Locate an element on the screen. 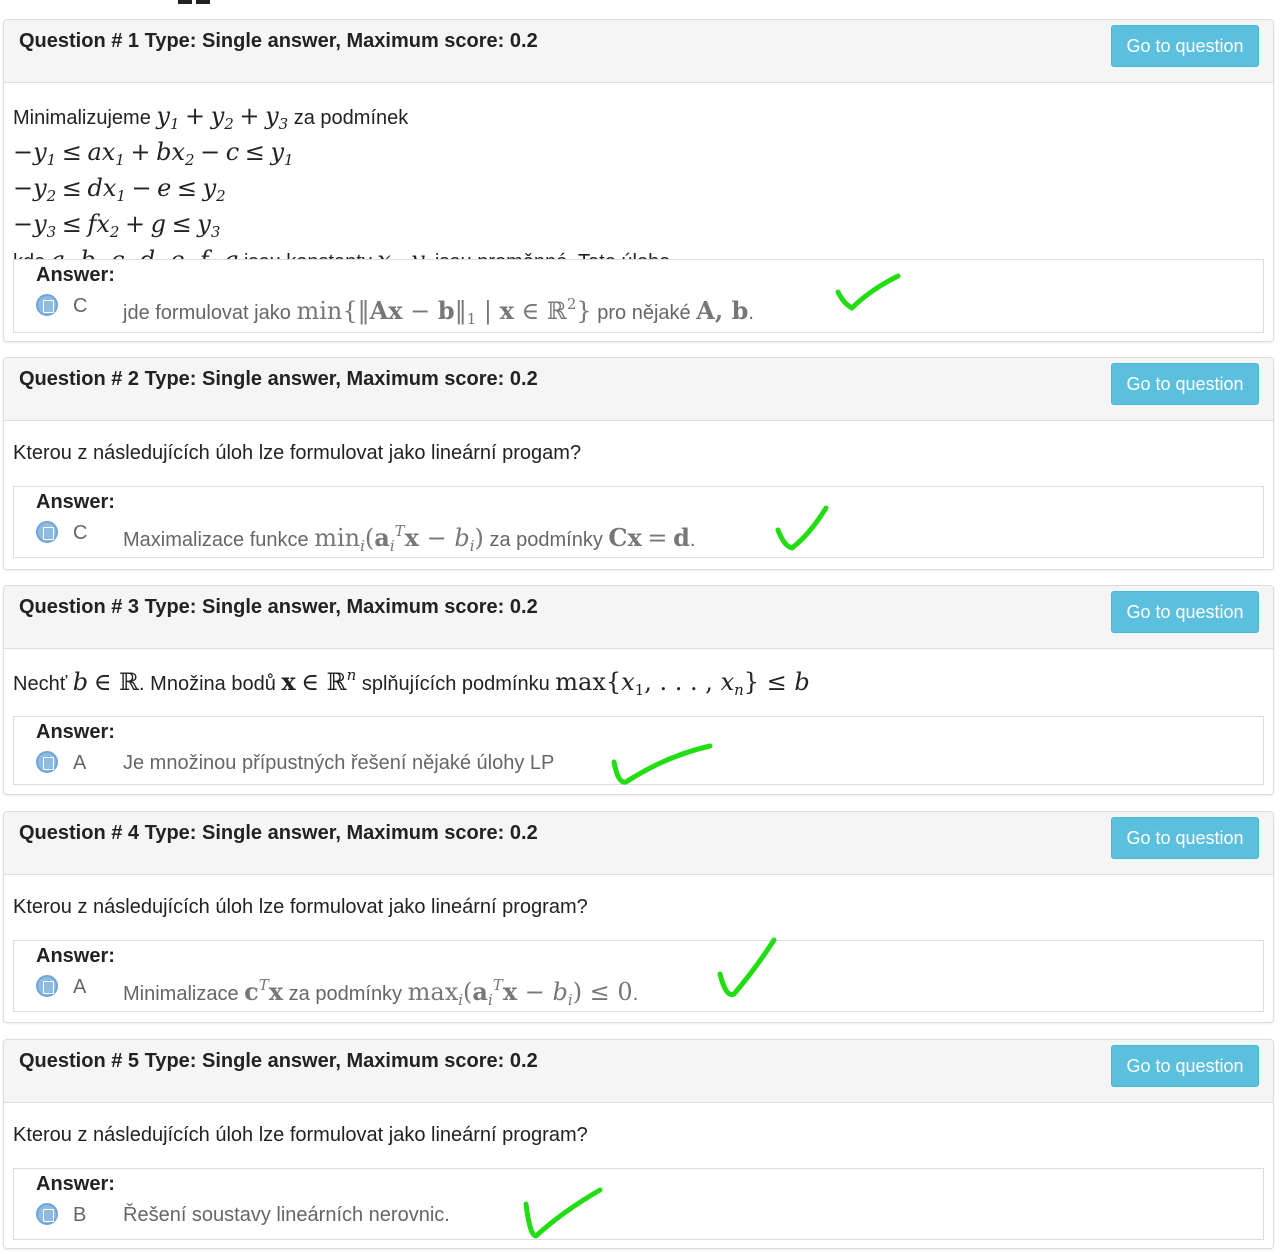  constraint-3: −y3 ≤ fx2 + g ≤ y3 is located at coordinates (117, 225).